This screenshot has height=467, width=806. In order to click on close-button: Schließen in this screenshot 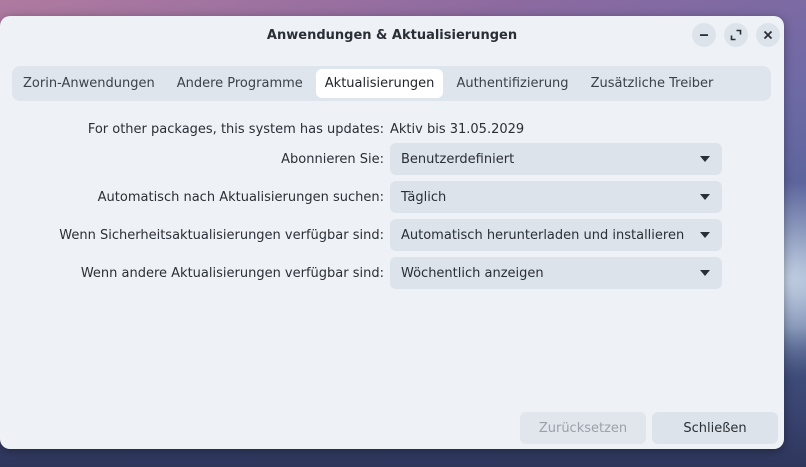, I will do `click(715, 428)`.